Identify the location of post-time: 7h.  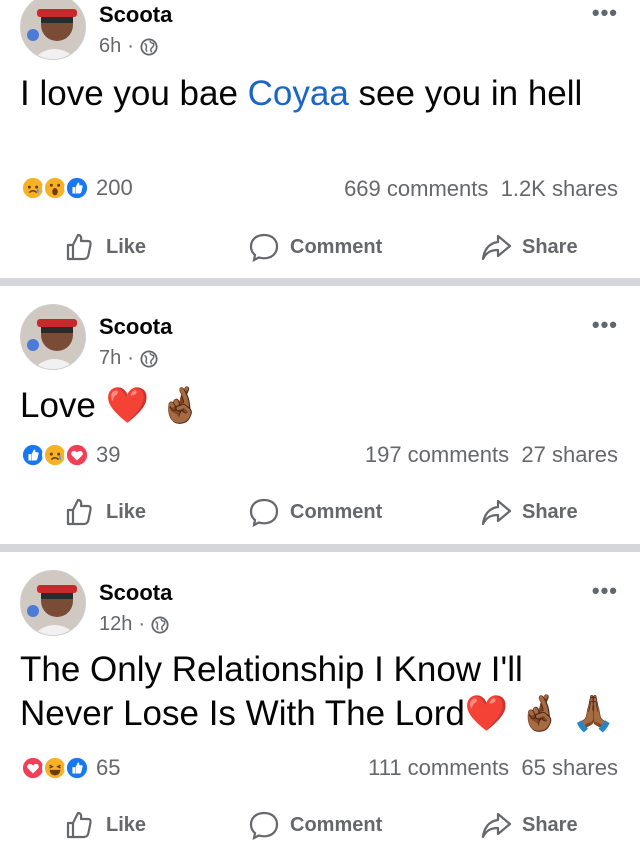
(110, 358).